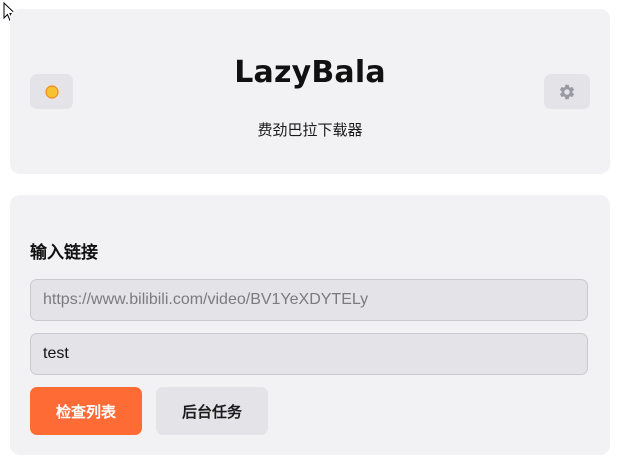 The width and height of the screenshot is (623, 471). I want to click on app-subtitle: 费劲巴拉下载器, so click(310, 130).